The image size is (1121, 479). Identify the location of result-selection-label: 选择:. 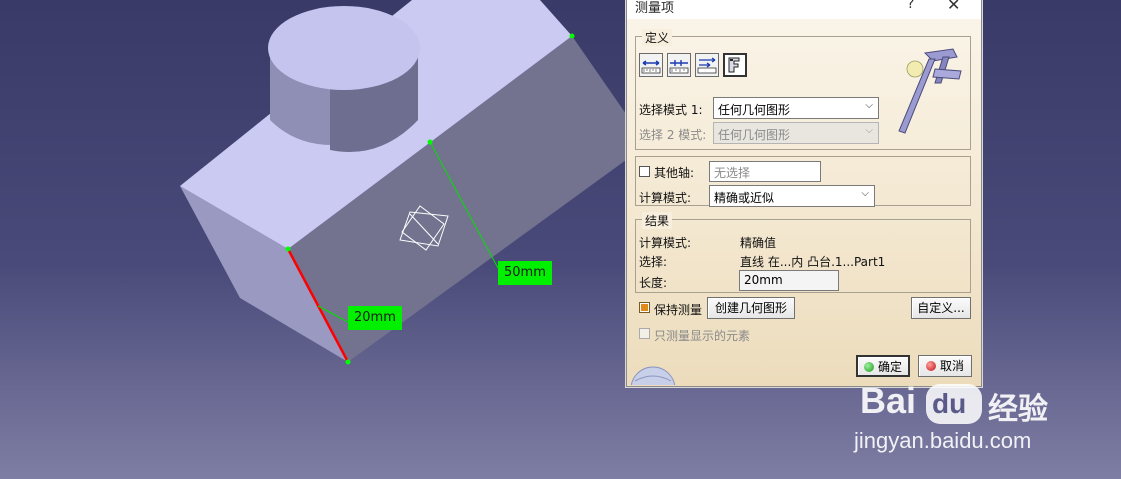
(653, 262).